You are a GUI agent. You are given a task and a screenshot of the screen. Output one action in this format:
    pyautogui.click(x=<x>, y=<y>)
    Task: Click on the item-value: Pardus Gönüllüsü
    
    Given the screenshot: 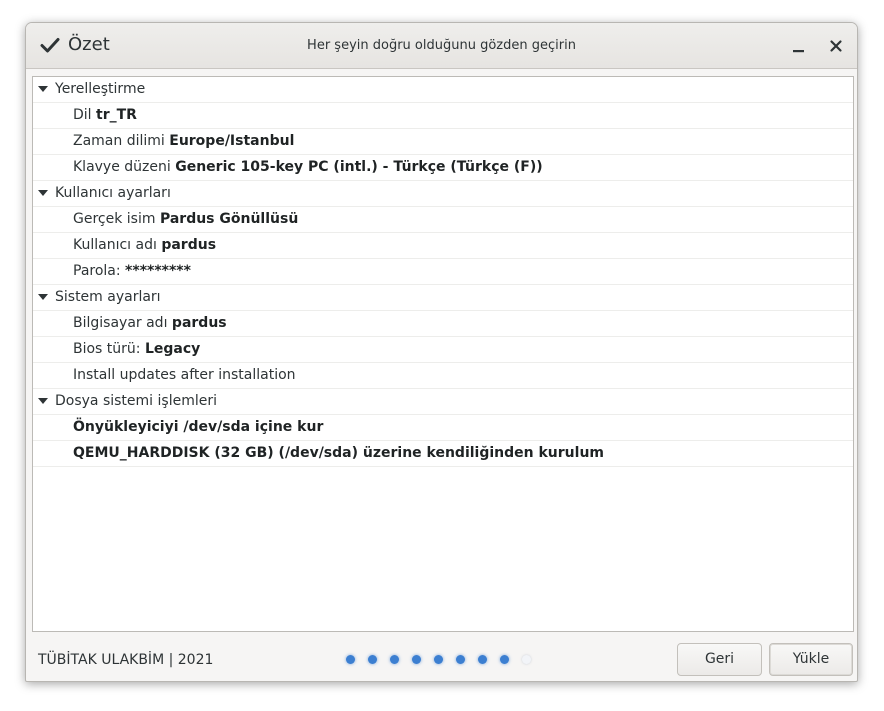 What is the action you would take?
    pyautogui.click(x=229, y=219)
    